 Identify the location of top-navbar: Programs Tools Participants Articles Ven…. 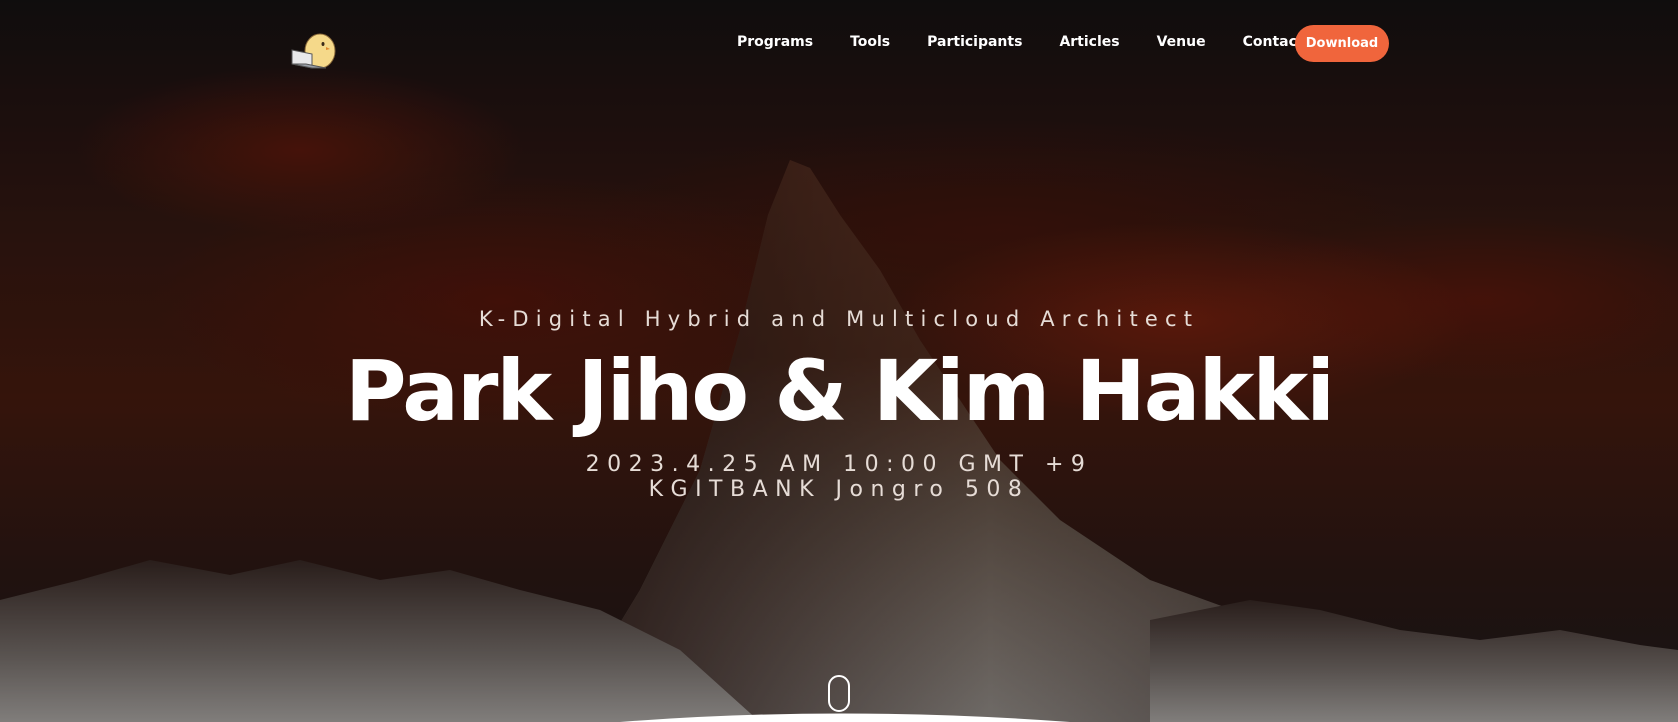
(839, 43).